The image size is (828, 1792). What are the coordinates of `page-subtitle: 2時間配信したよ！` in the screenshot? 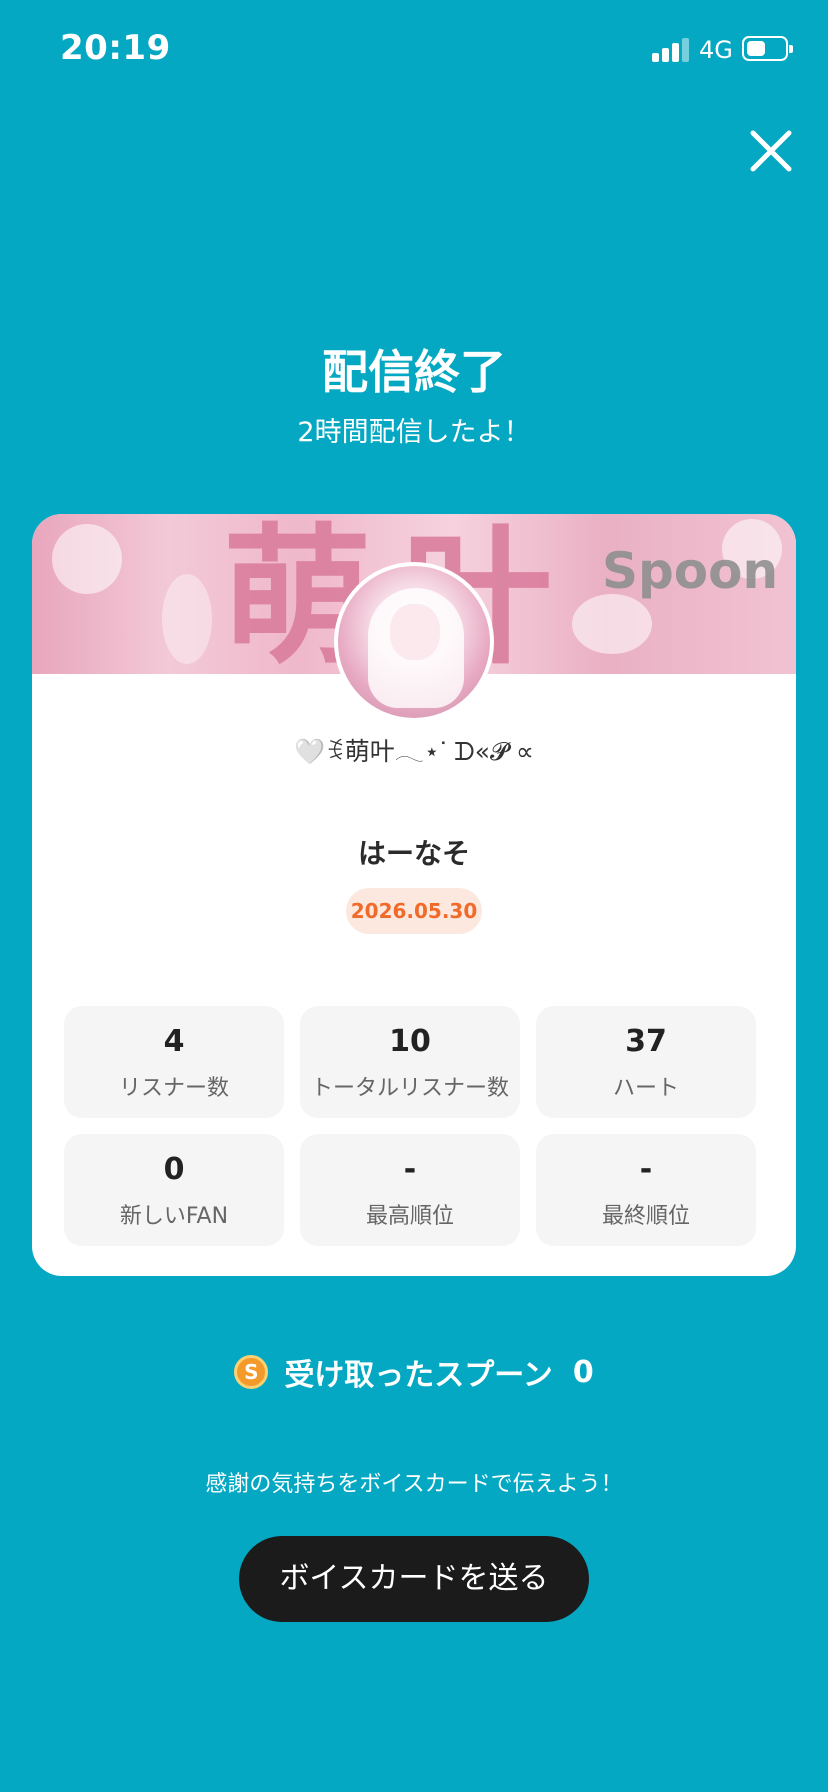 It's located at (414, 432).